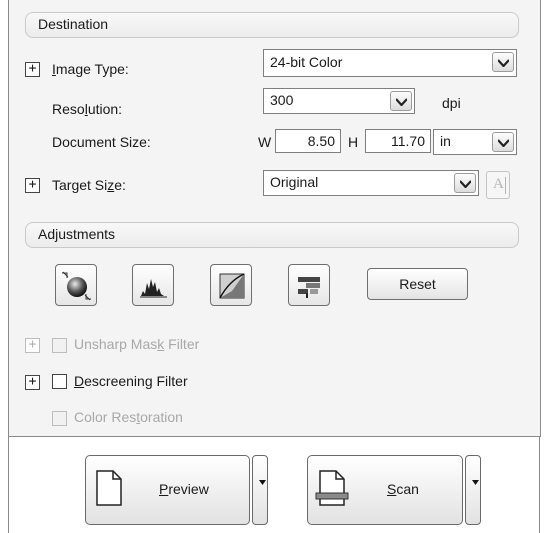  What do you see at coordinates (73, 24) in the screenshot?
I see `destination-title: Destination` at bounding box center [73, 24].